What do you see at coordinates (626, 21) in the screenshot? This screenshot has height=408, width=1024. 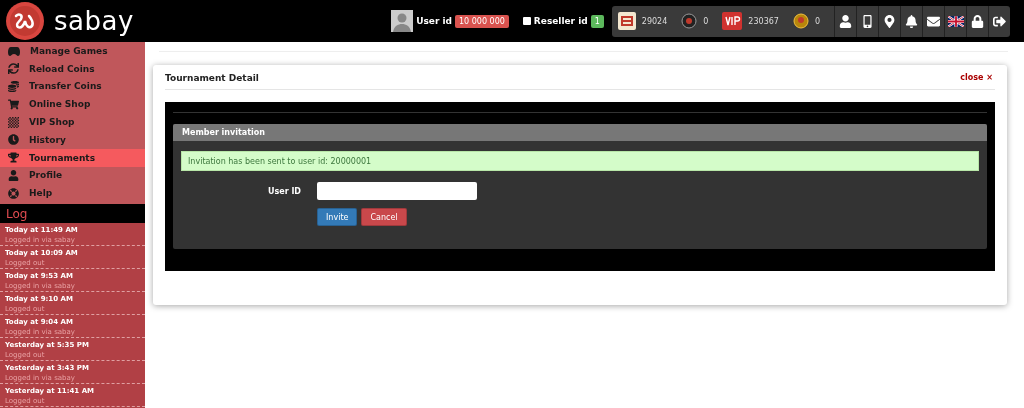 I see `coin-logo-icon` at bounding box center [626, 21].